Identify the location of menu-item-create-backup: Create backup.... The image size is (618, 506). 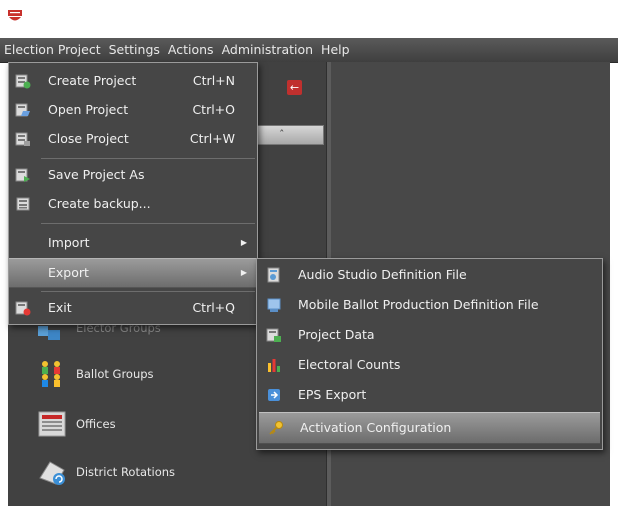
(133, 204).